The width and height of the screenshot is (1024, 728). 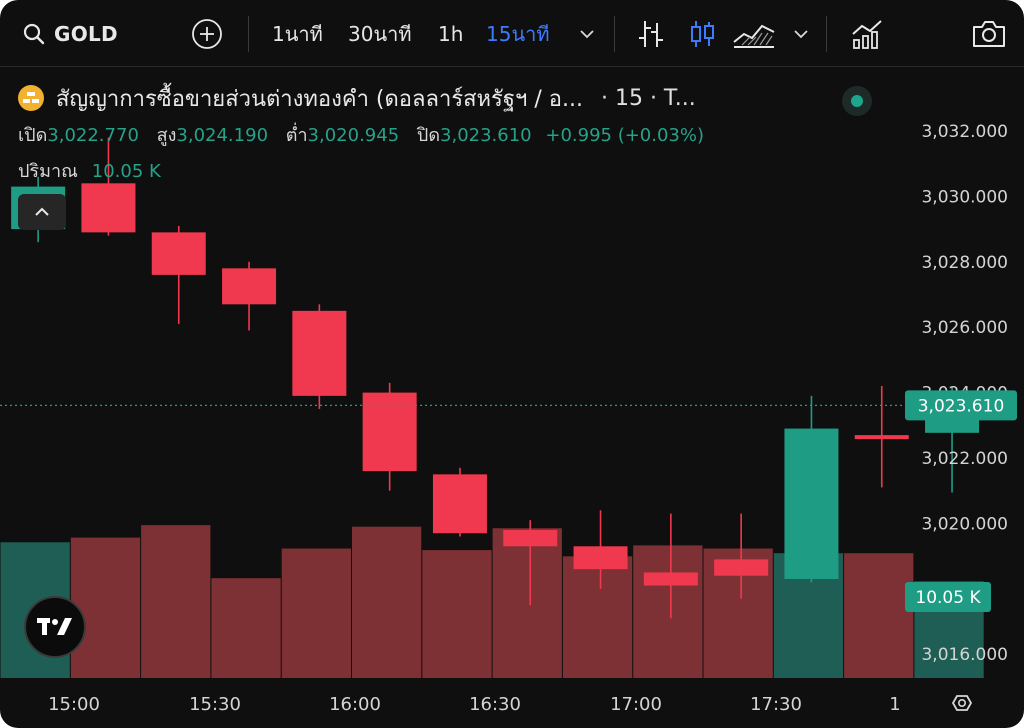 What do you see at coordinates (964, 655) in the screenshot?
I see `y-tick-label: 3,016.000` at bounding box center [964, 655].